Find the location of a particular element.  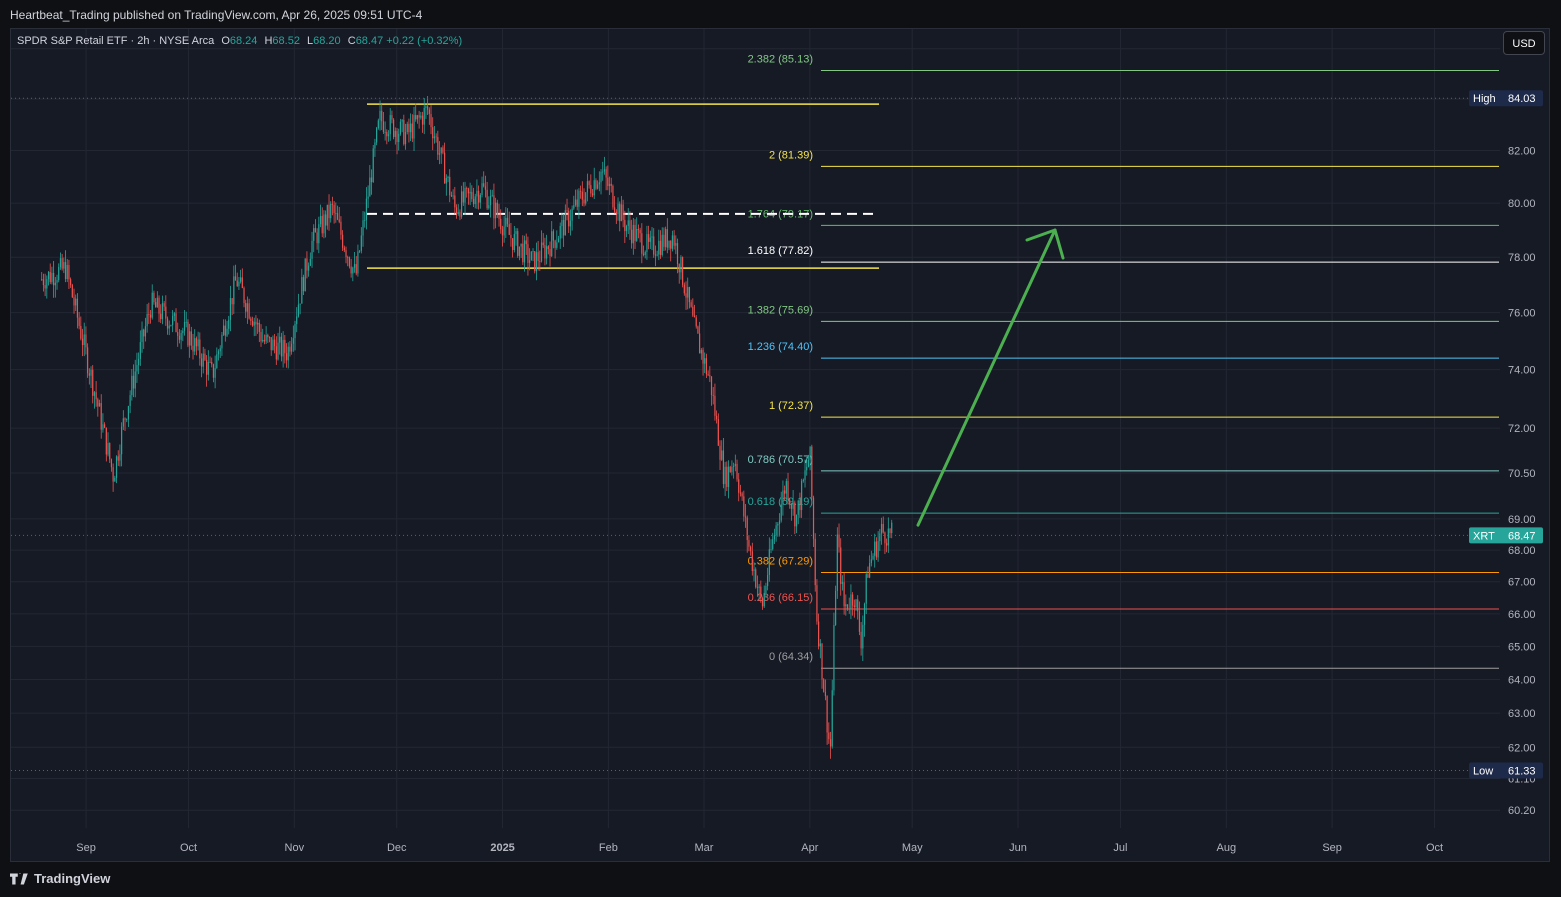

change-value: +0.22 (+0.32%) is located at coordinates (424, 41).